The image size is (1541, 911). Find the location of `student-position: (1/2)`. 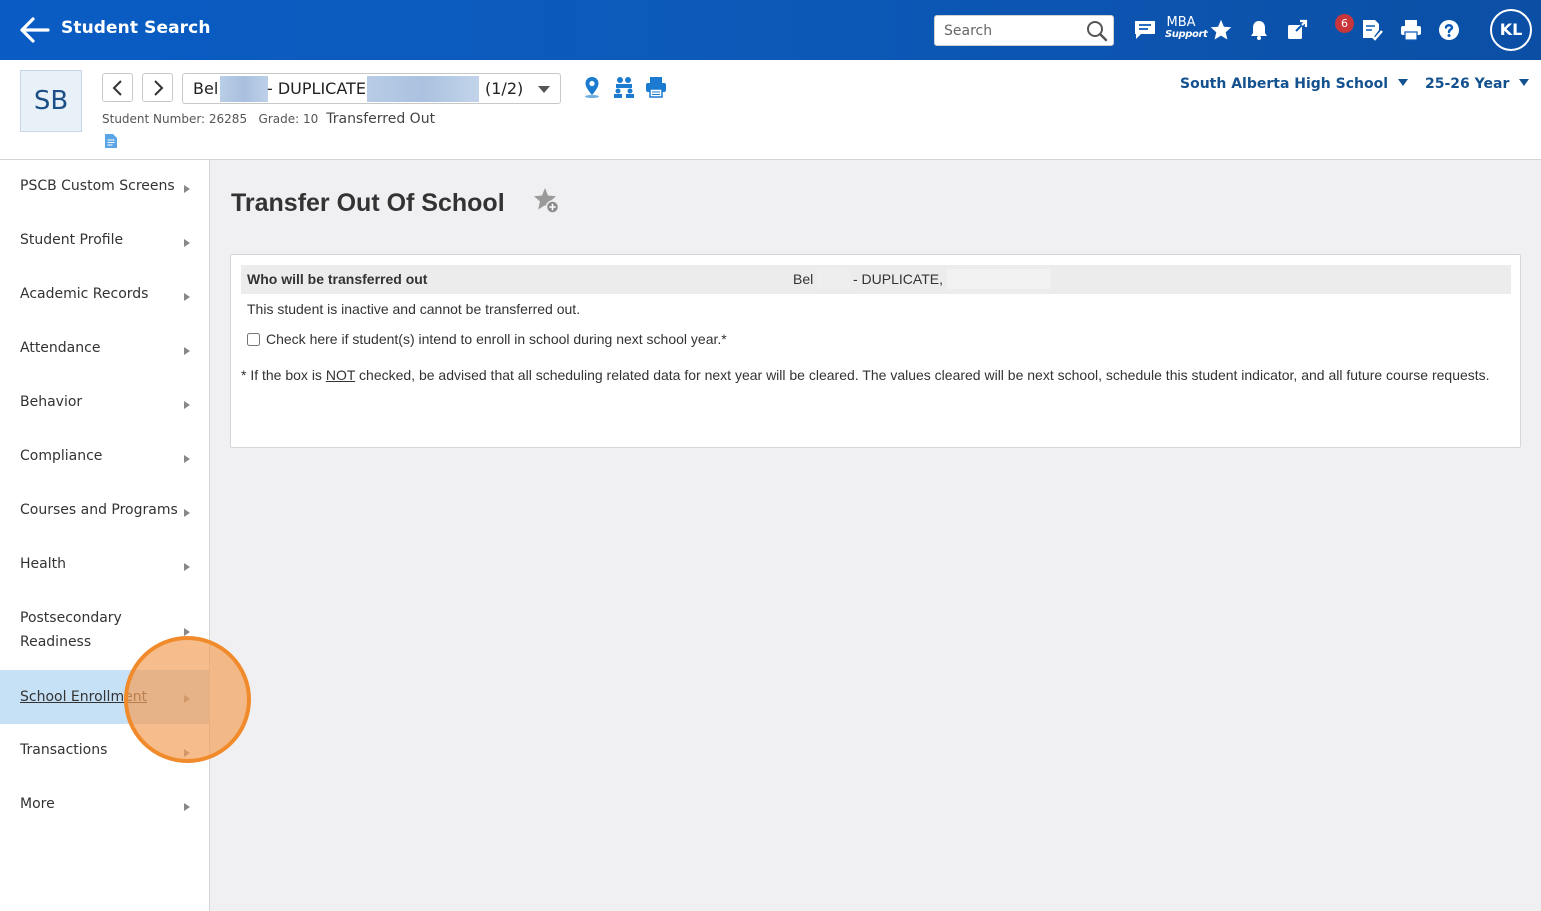

student-position: (1/2) is located at coordinates (504, 88).